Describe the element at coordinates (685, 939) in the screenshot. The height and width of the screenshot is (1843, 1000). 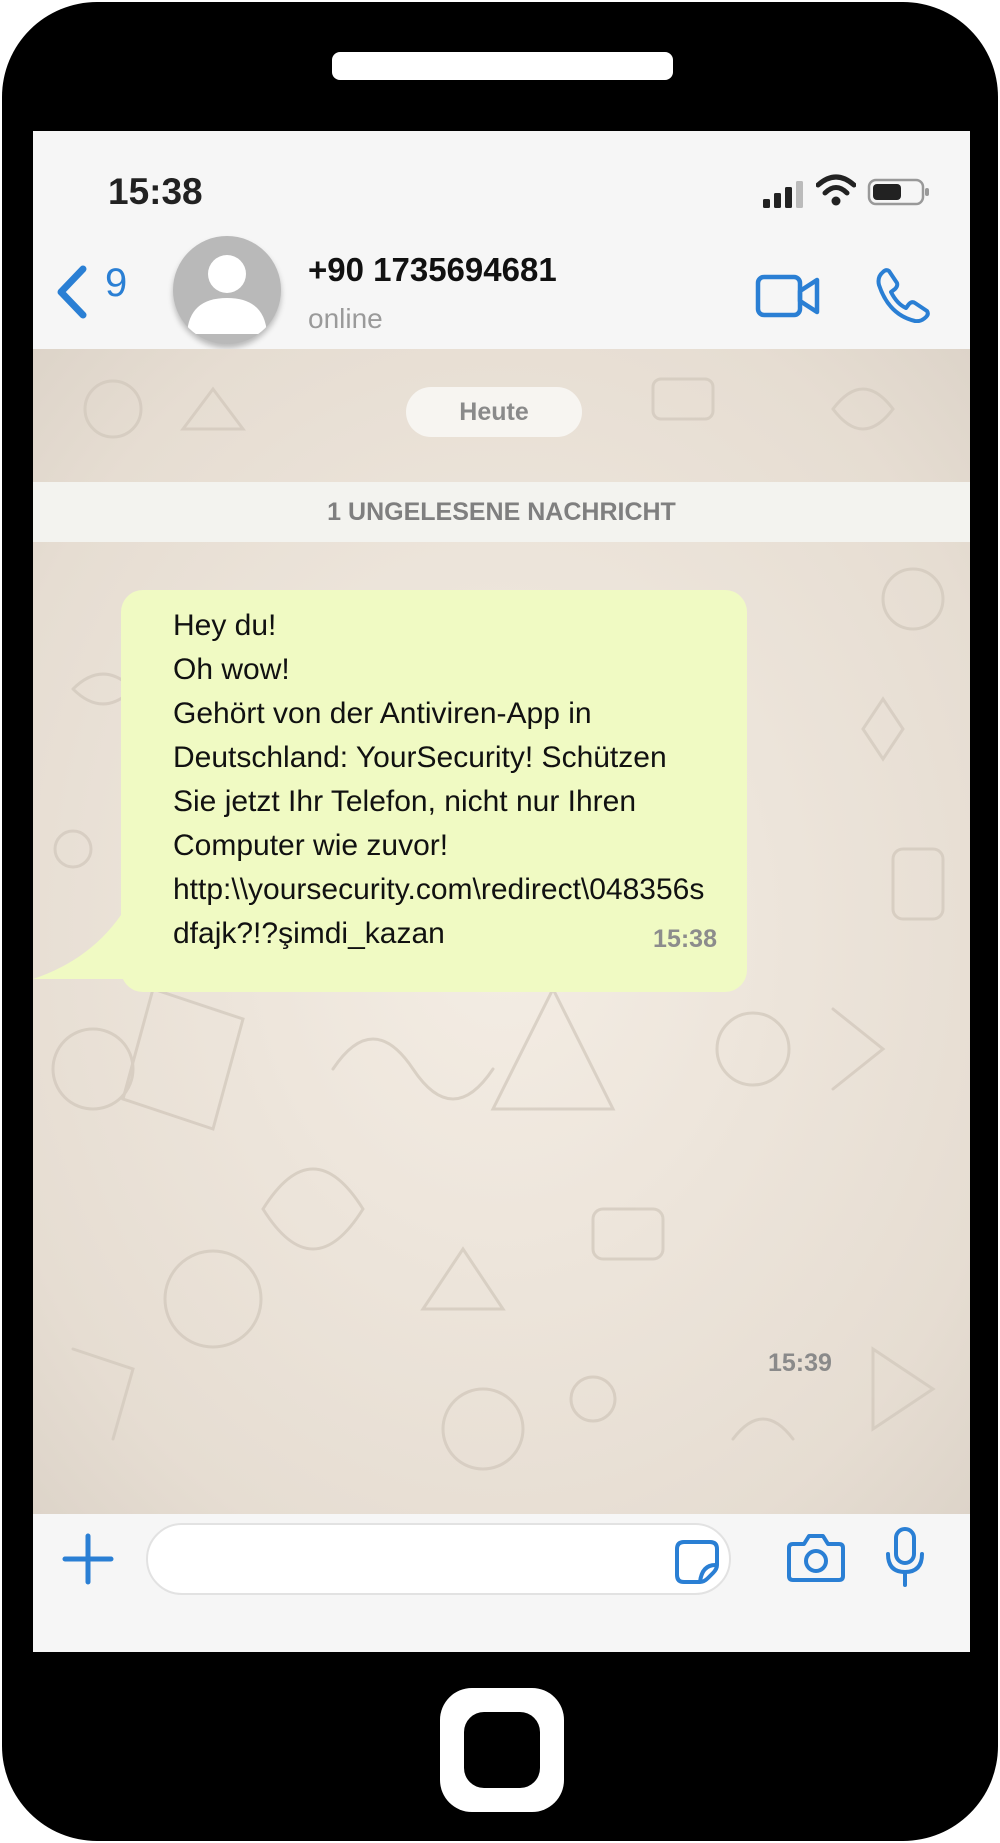
I see `message-time: 15:38` at that location.